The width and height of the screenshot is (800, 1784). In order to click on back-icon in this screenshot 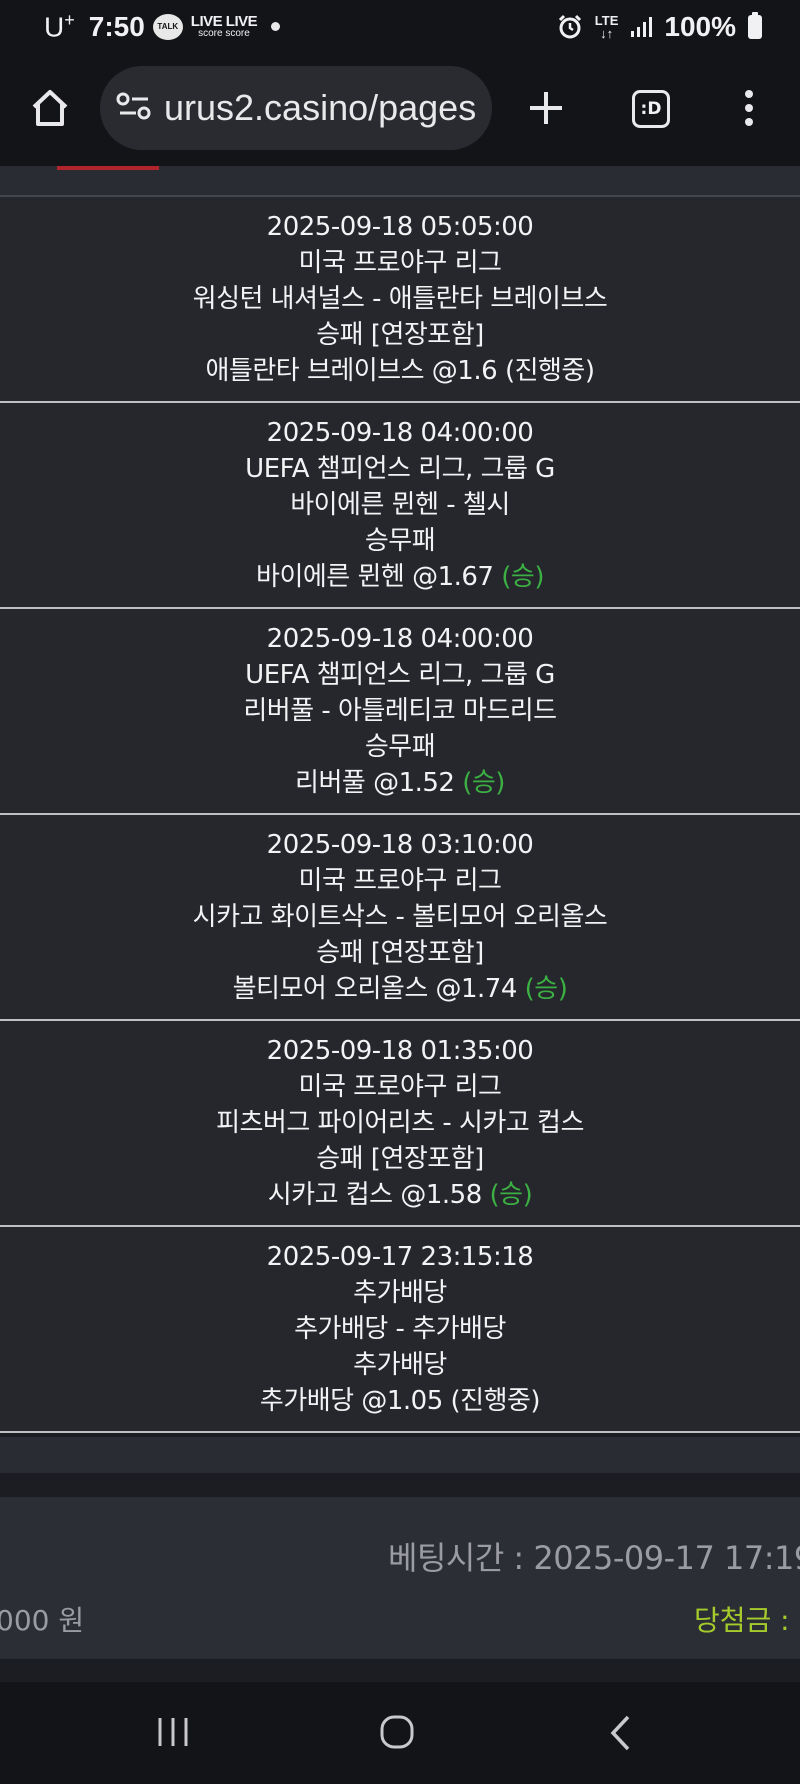, I will do `click(620, 1733)`.